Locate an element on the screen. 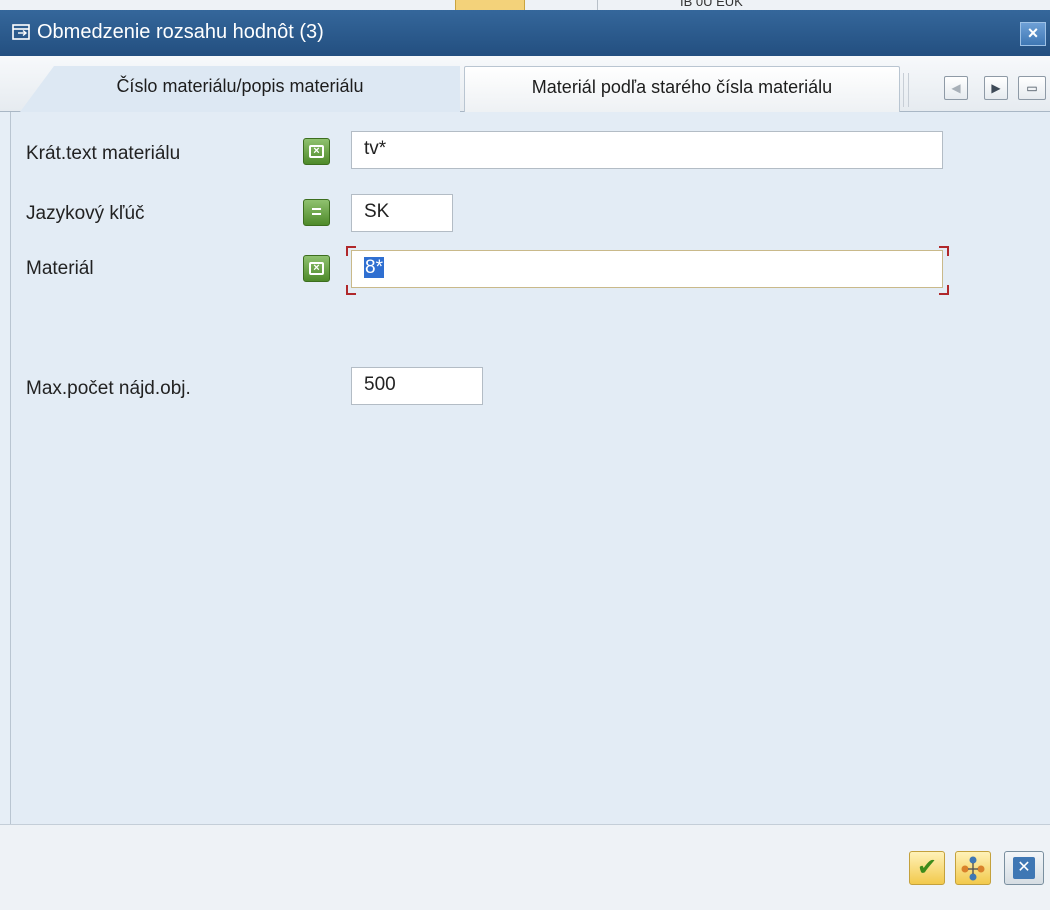 The image size is (1050, 910). dialog-title: Obmedzenie rozsahu hodnôt (3) is located at coordinates (180, 32).